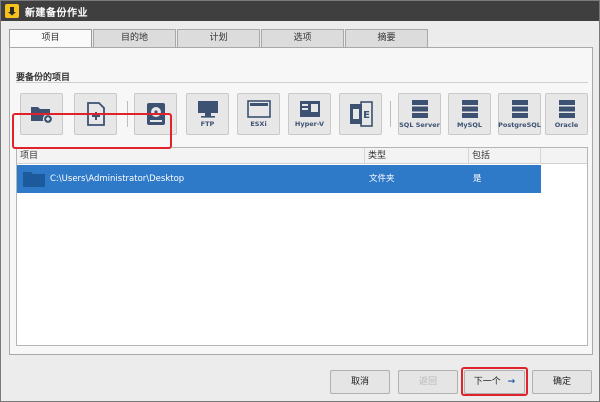  Describe the element at coordinates (258, 109) in the screenshot. I see `esxi-icon` at that location.